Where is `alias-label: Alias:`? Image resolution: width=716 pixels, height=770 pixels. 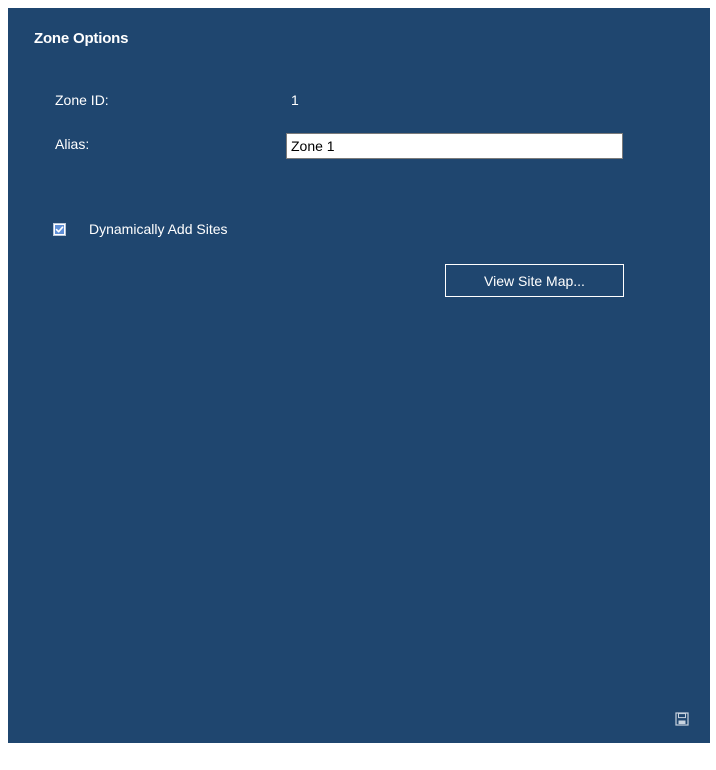
alias-label: Alias: is located at coordinates (72, 144).